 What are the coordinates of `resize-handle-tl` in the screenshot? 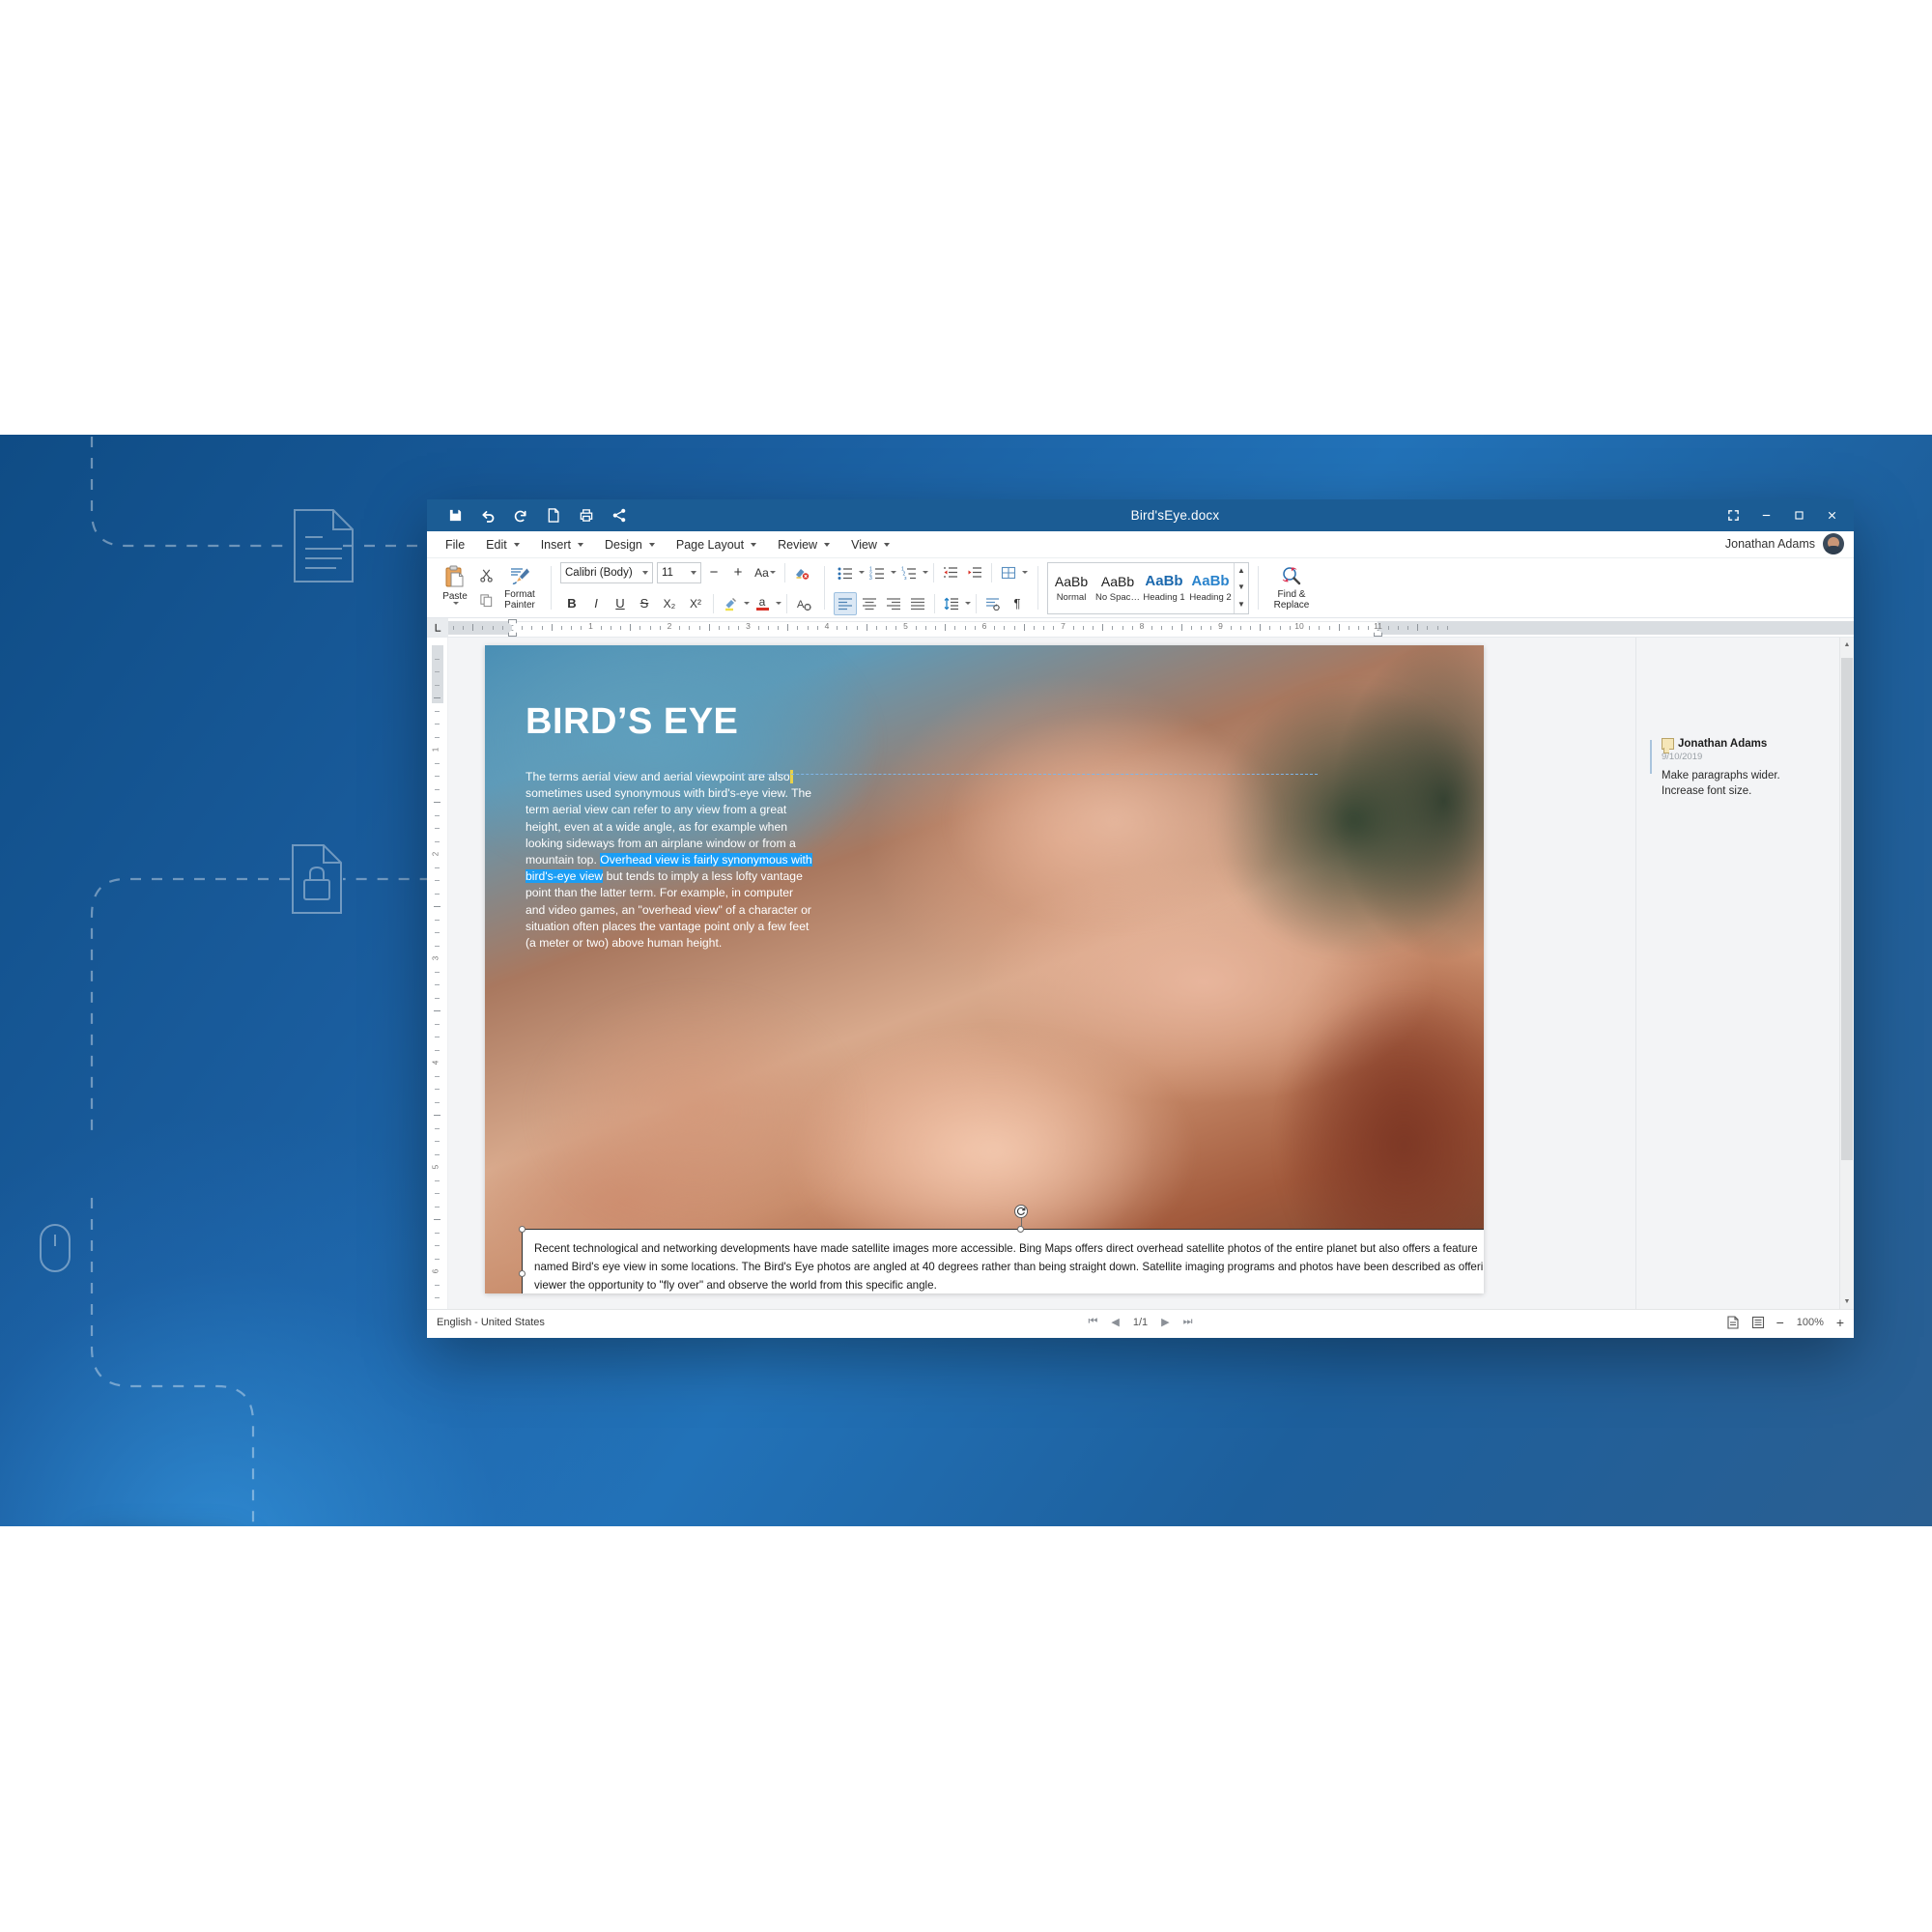 It's located at (522, 1229).